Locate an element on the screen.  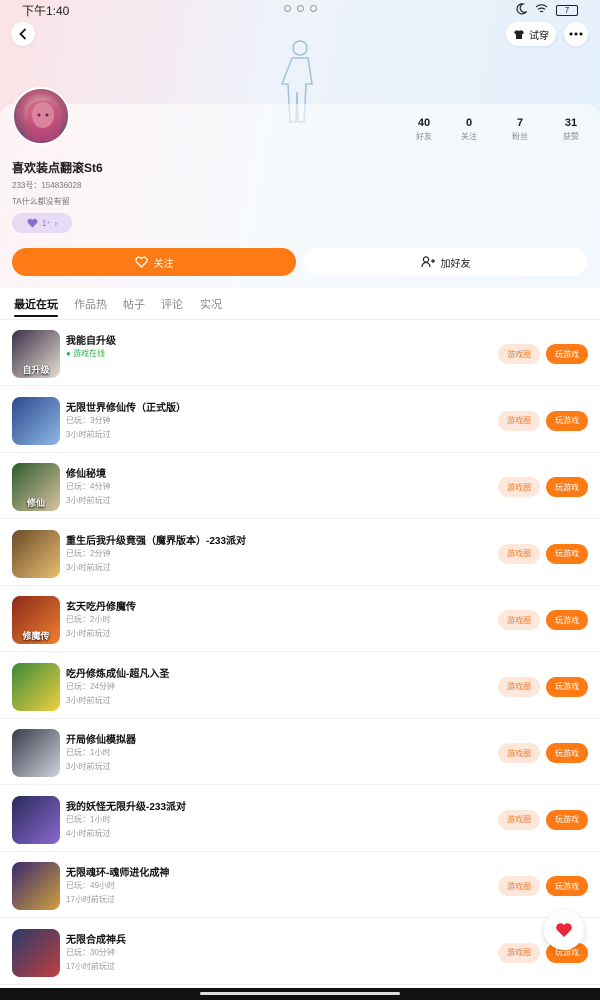
stat-fans: 7 粉丝 is located at coordinates (520, 129).